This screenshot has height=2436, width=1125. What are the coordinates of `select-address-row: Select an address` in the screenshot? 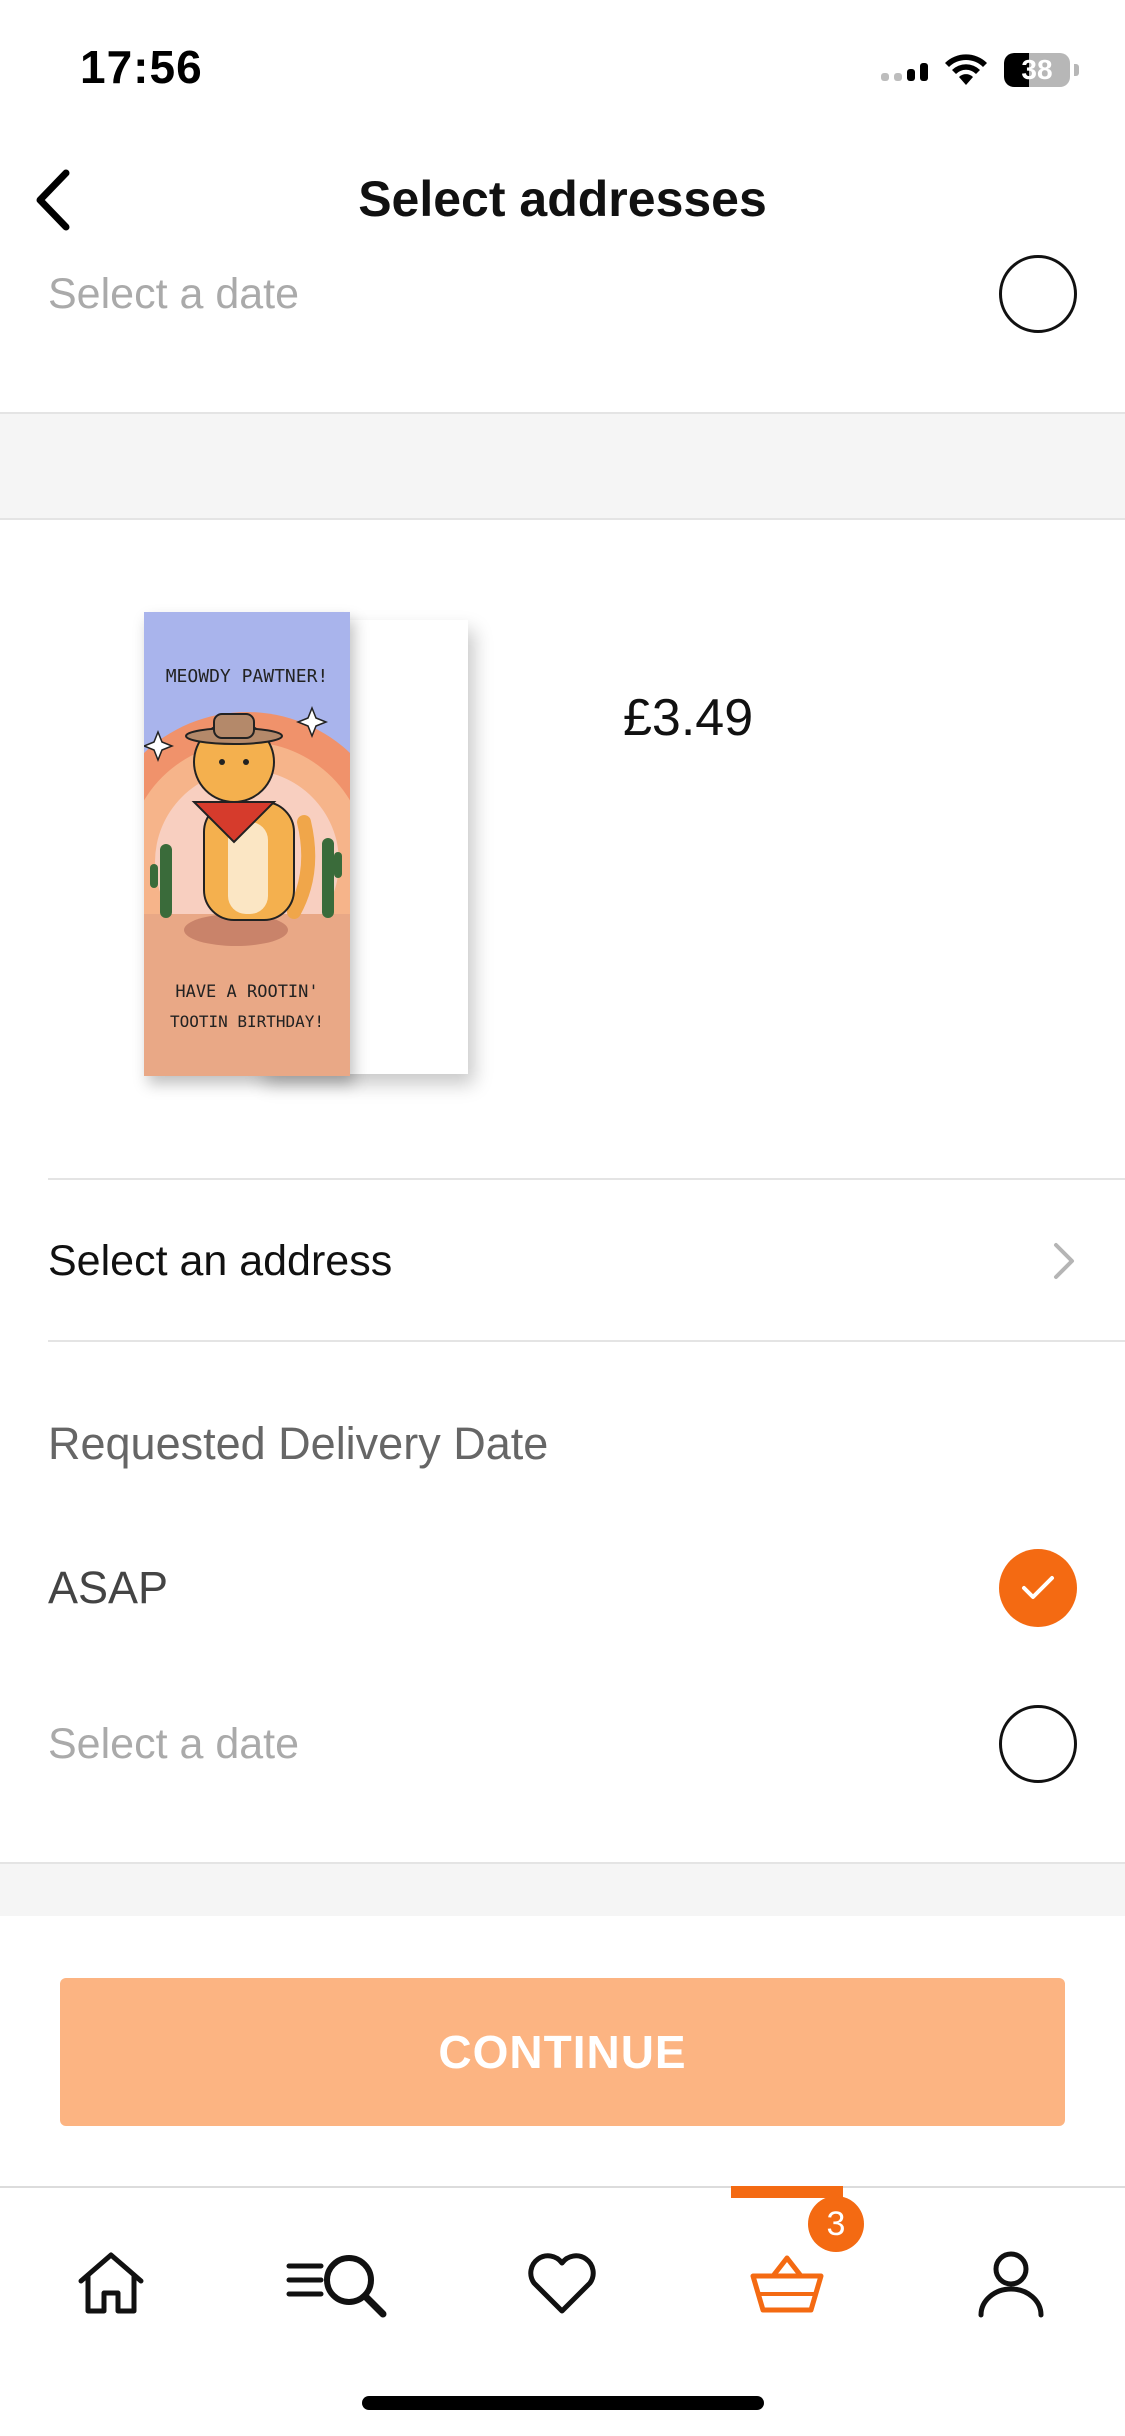 It's located at (562, 1261).